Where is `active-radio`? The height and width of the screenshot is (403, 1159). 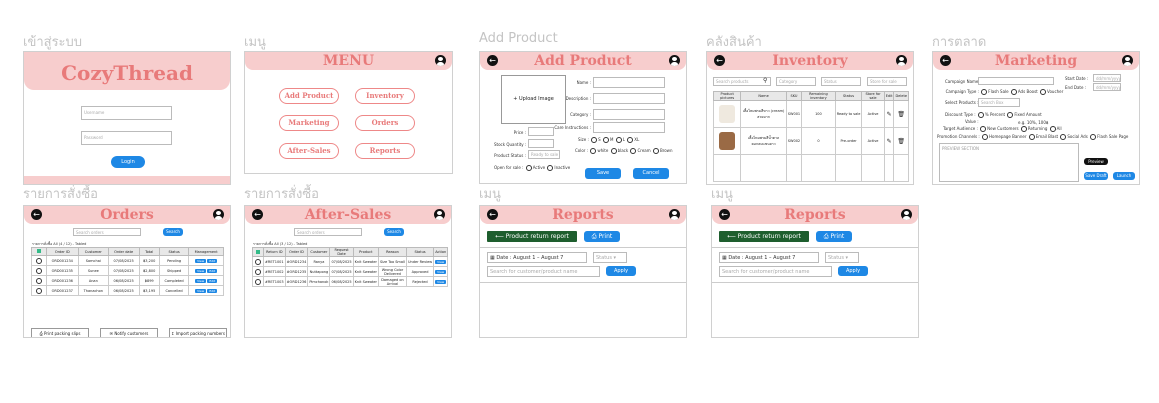 active-radio is located at coordinates (528, 168).